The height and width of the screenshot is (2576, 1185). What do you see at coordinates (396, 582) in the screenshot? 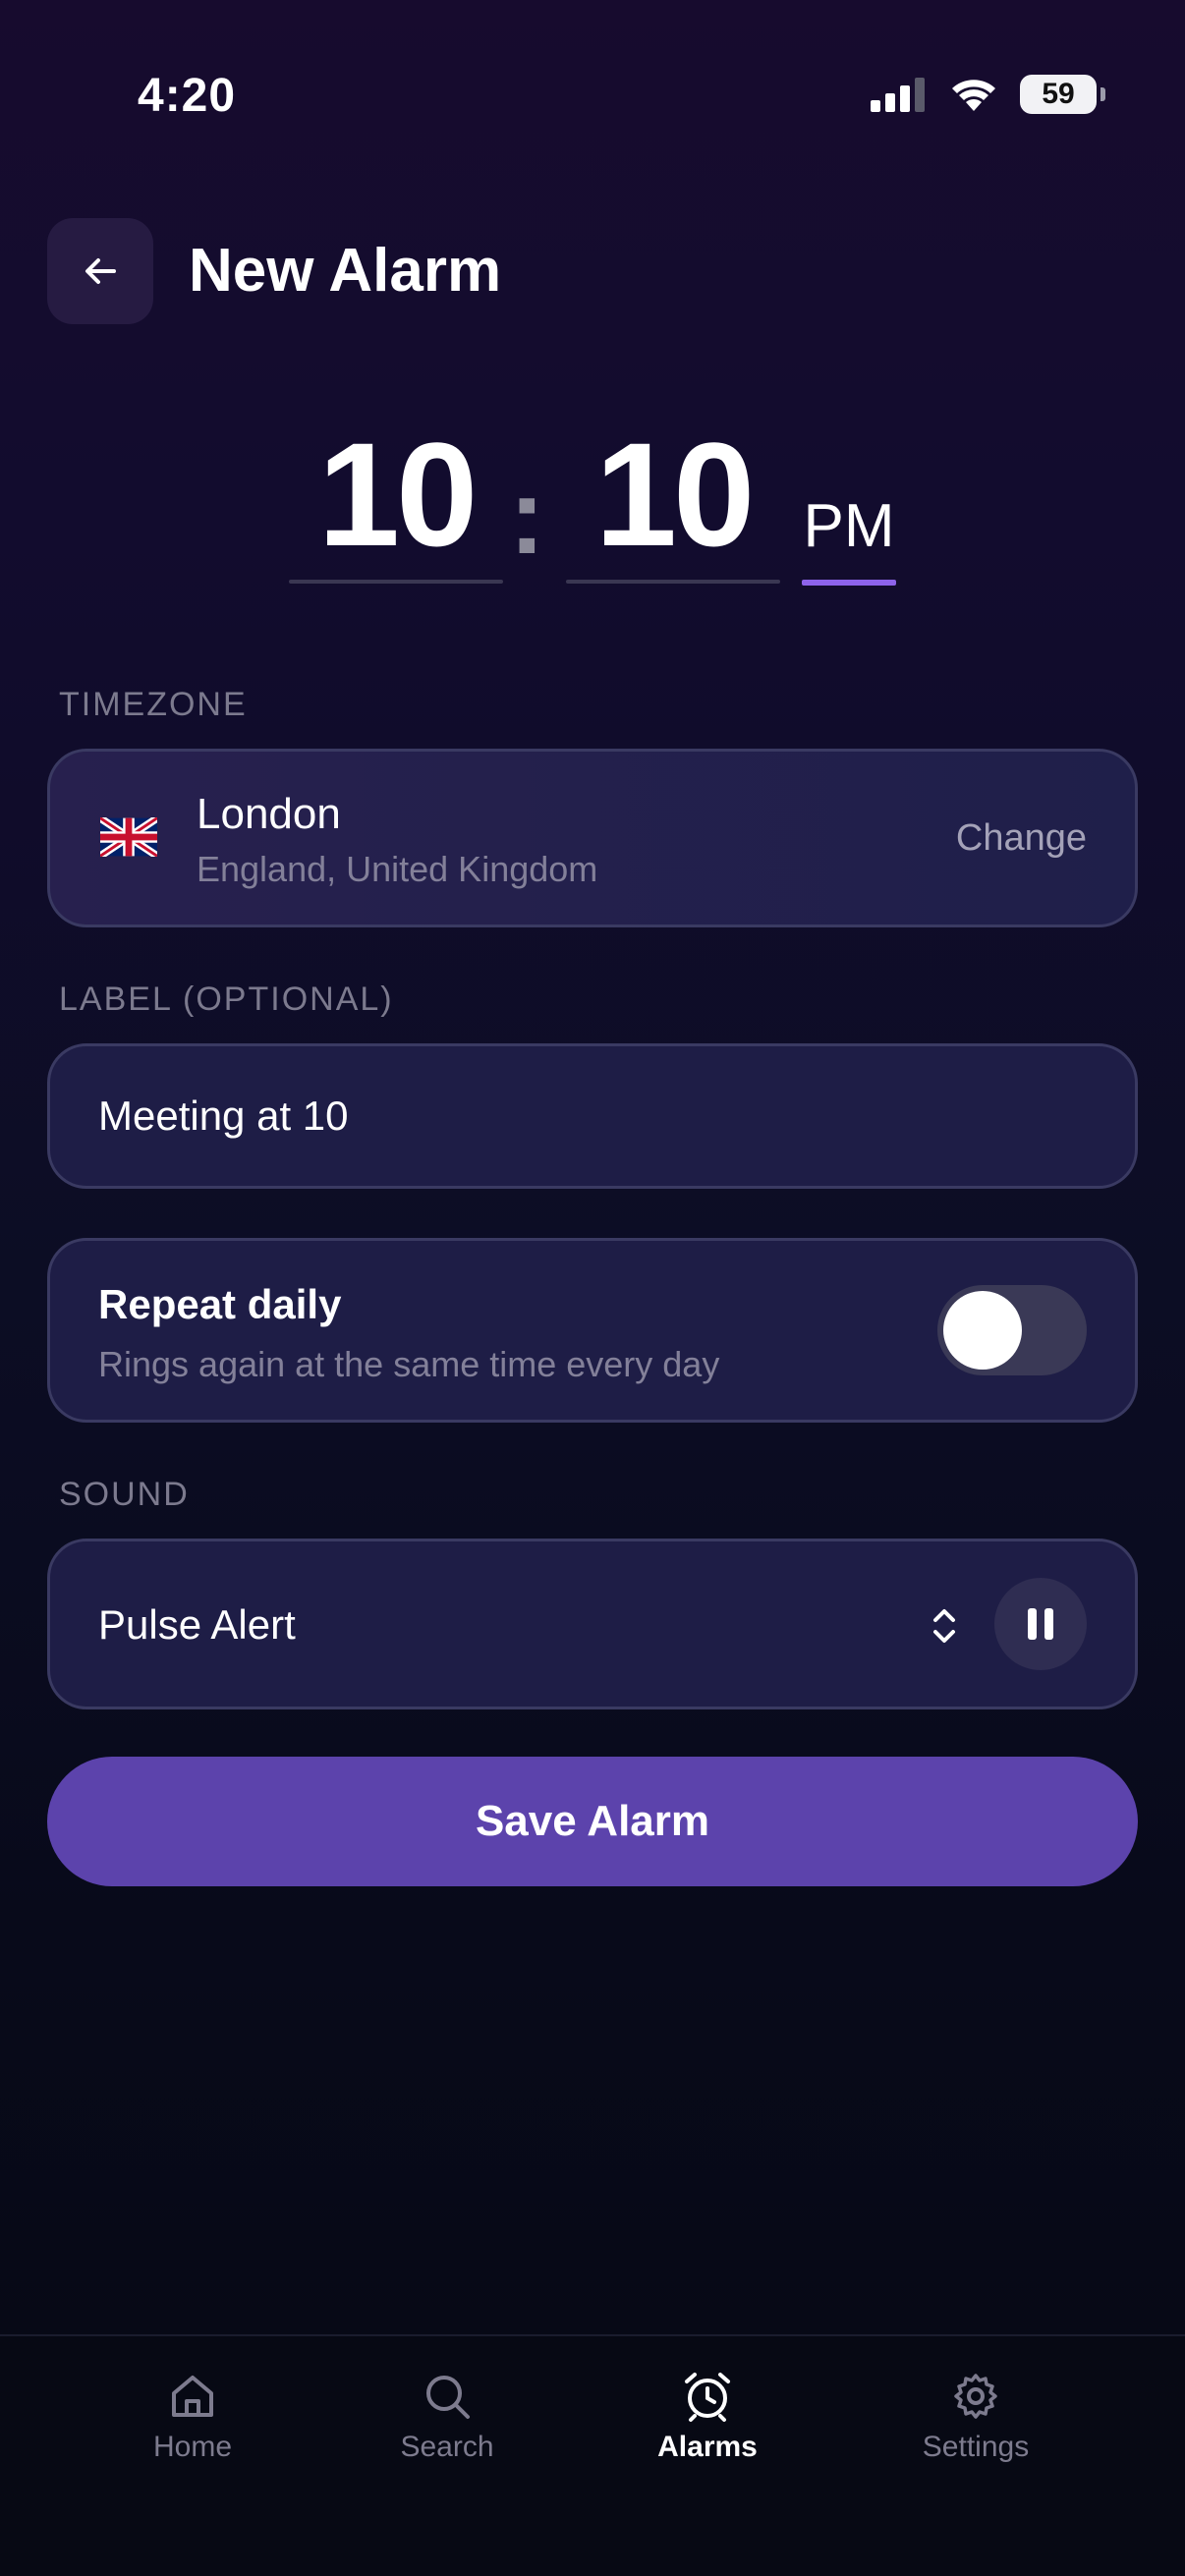
I see `hour-underline` at bounding box center [396, 582].